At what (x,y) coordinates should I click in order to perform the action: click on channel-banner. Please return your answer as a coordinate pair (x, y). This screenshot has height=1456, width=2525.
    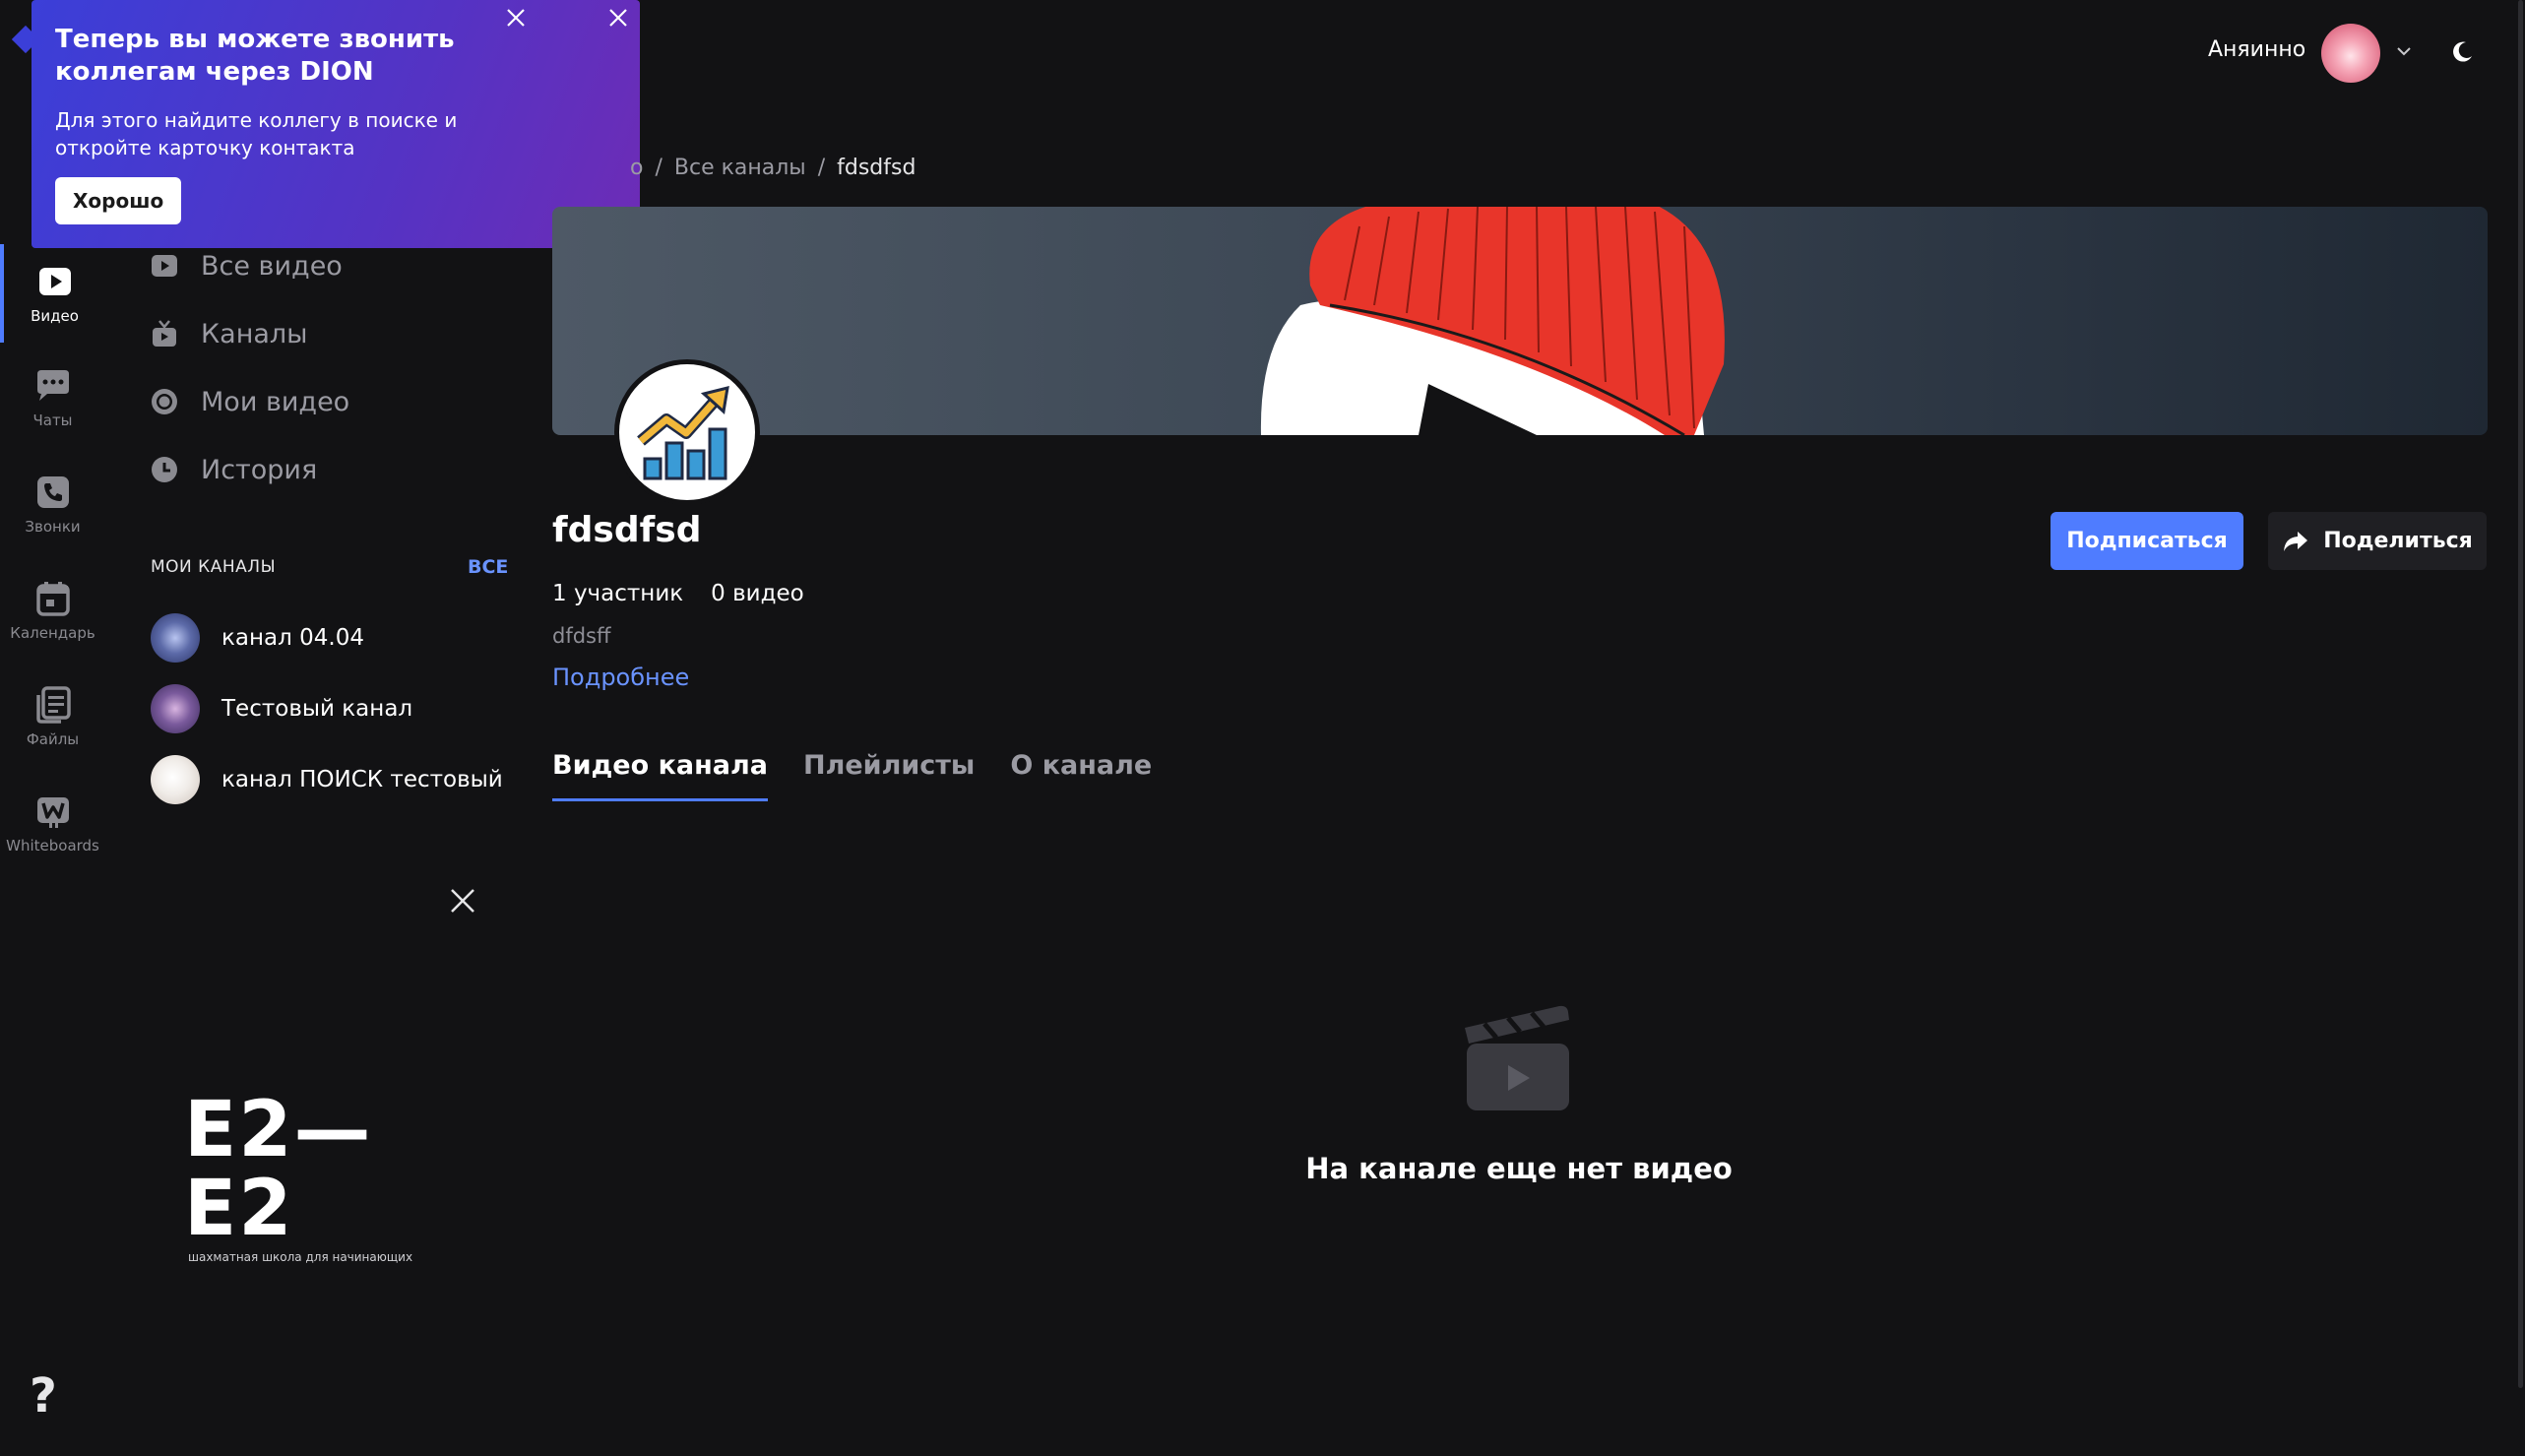
    Looking at the image, I should click on (1520, 321).